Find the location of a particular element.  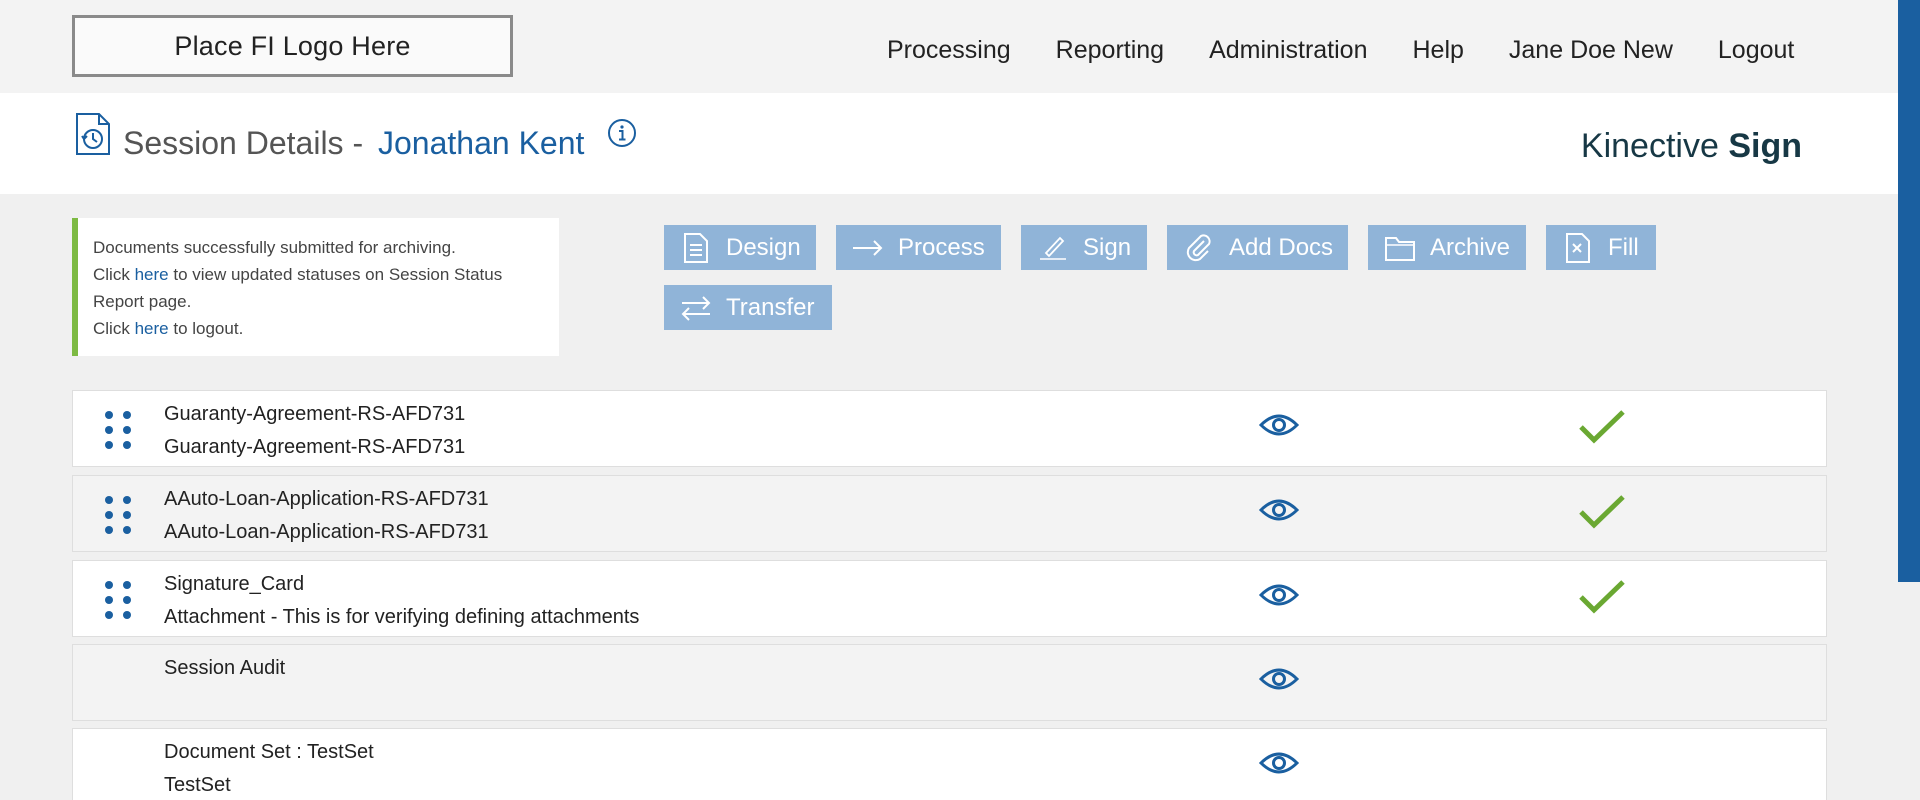

document-name: Guaranty-Agreement-RS-AFD731 is located at coordinates (315, 414).